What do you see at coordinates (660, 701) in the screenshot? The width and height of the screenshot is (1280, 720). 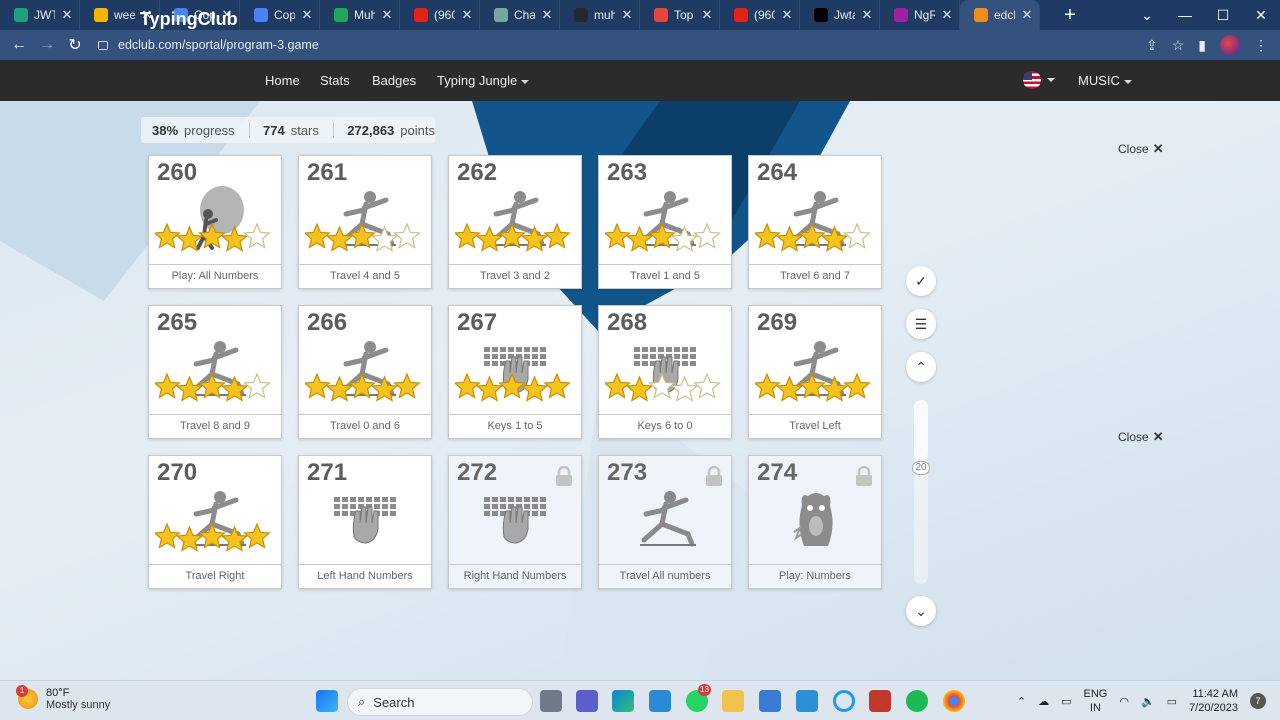 I see `vscode-icon` at bounding box center [660, 701].